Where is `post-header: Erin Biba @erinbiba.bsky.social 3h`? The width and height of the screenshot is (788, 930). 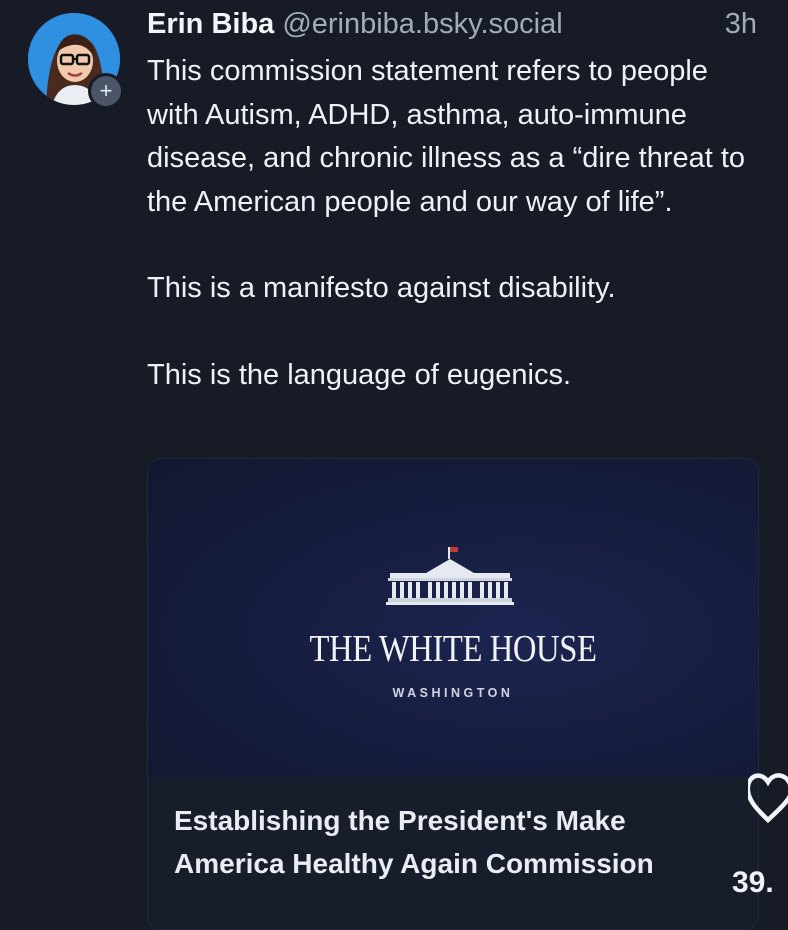 post-header: Erin Biba @erinbiba.bsky.social 3h is located at coordinates (452, 24).